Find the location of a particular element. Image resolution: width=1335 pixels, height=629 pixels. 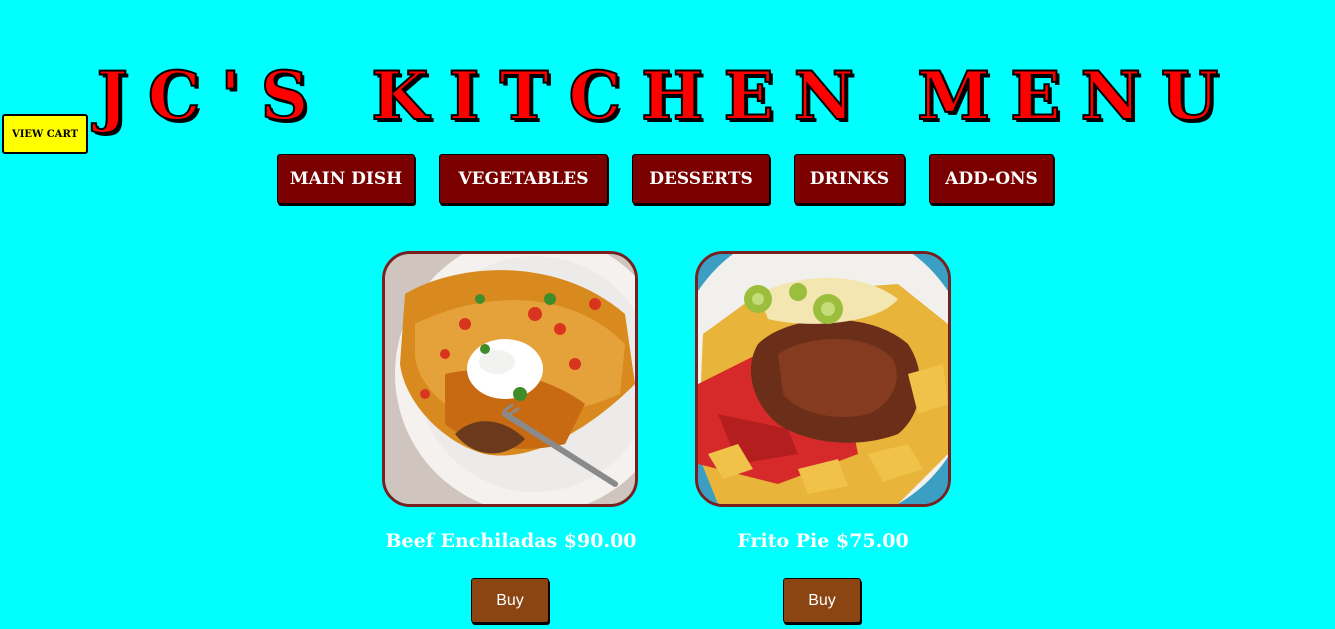

category-desserts-button: DESSERTS is located at coordinates (701, 179).